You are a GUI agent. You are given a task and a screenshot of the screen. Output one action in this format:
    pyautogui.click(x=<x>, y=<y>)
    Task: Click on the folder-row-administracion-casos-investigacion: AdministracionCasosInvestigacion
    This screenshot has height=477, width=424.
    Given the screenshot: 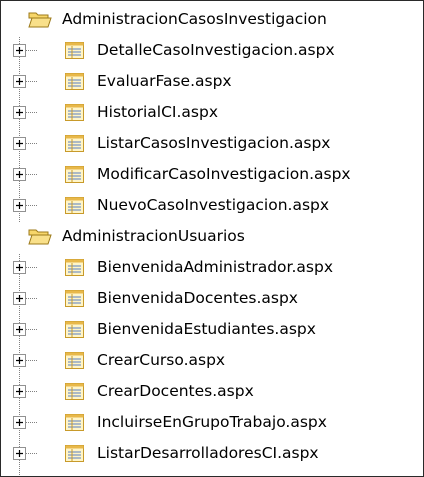 What is the action you would take?
    pyautogui.click(x=212, y=19)
    